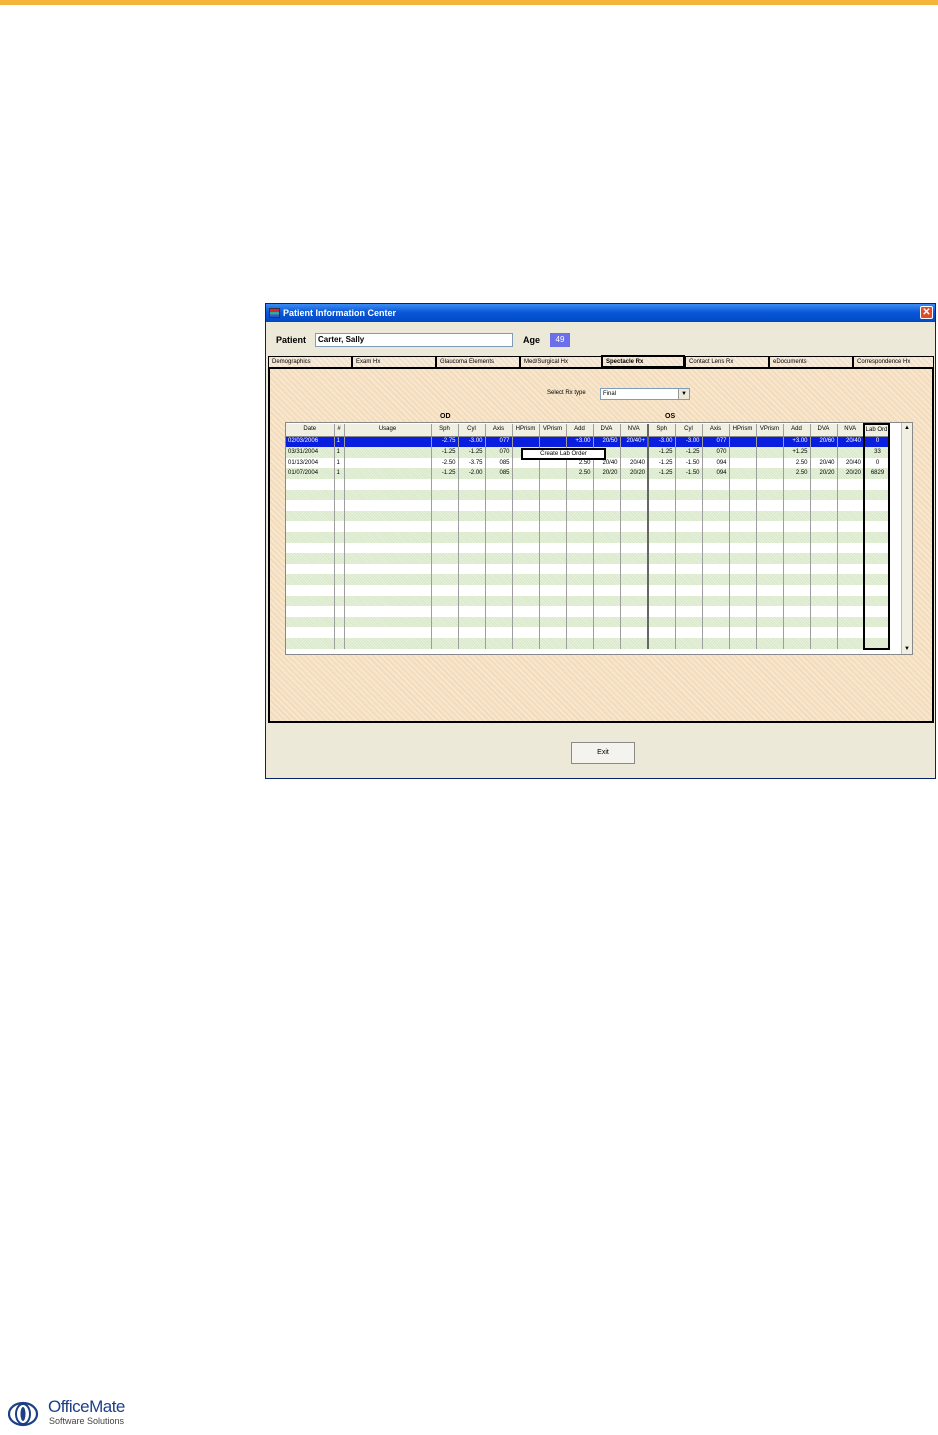 This screenshot has height=1435, width=938. What do you see at coordinates (662, 442) in the screenshot?
I see `table-cell: -3.00` at bounding box center [662, 442].